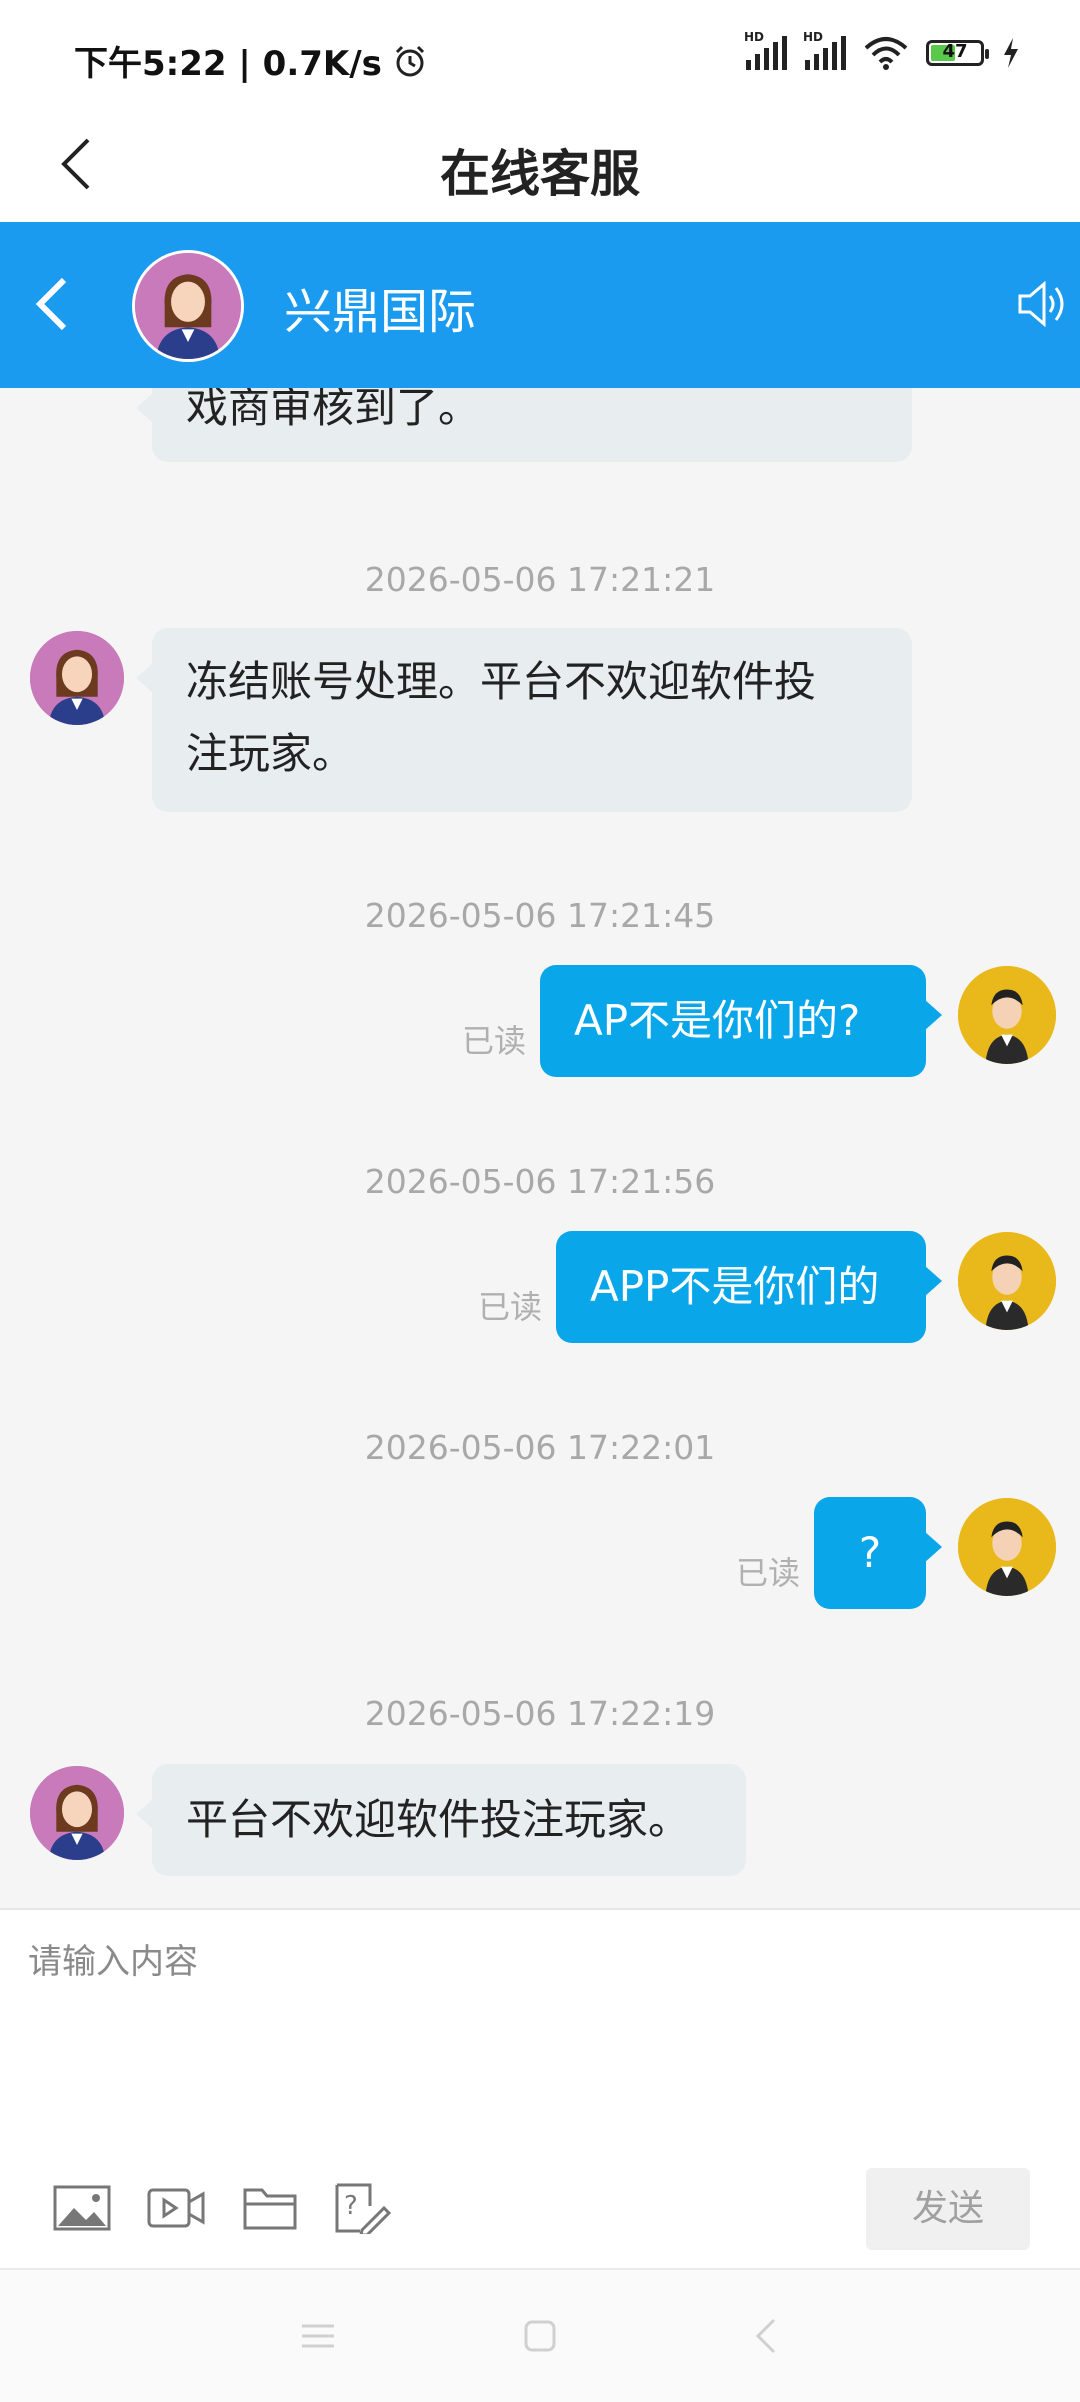 This screenshot has width=1080, height=2402. I want to click on cell-signal-icon: HD, so click(765, 50).